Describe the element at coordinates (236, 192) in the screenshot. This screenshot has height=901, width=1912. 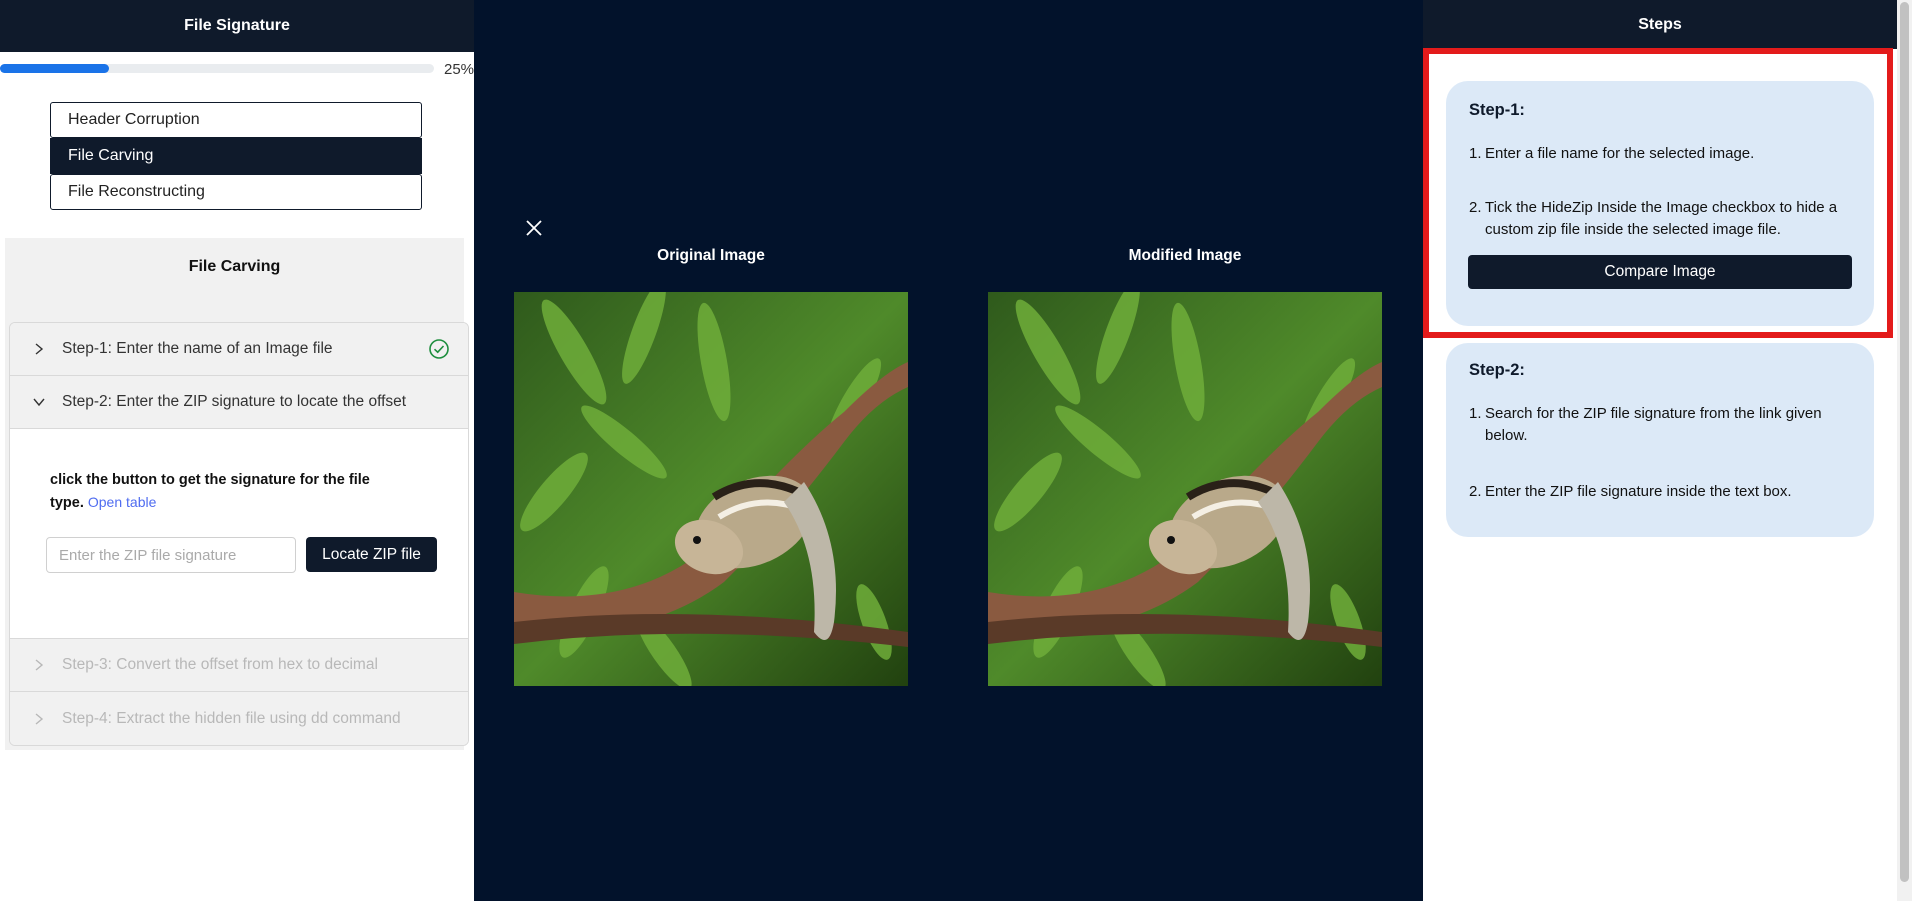
I see `category-file-reconstructing: File Reconstructing` at that location.